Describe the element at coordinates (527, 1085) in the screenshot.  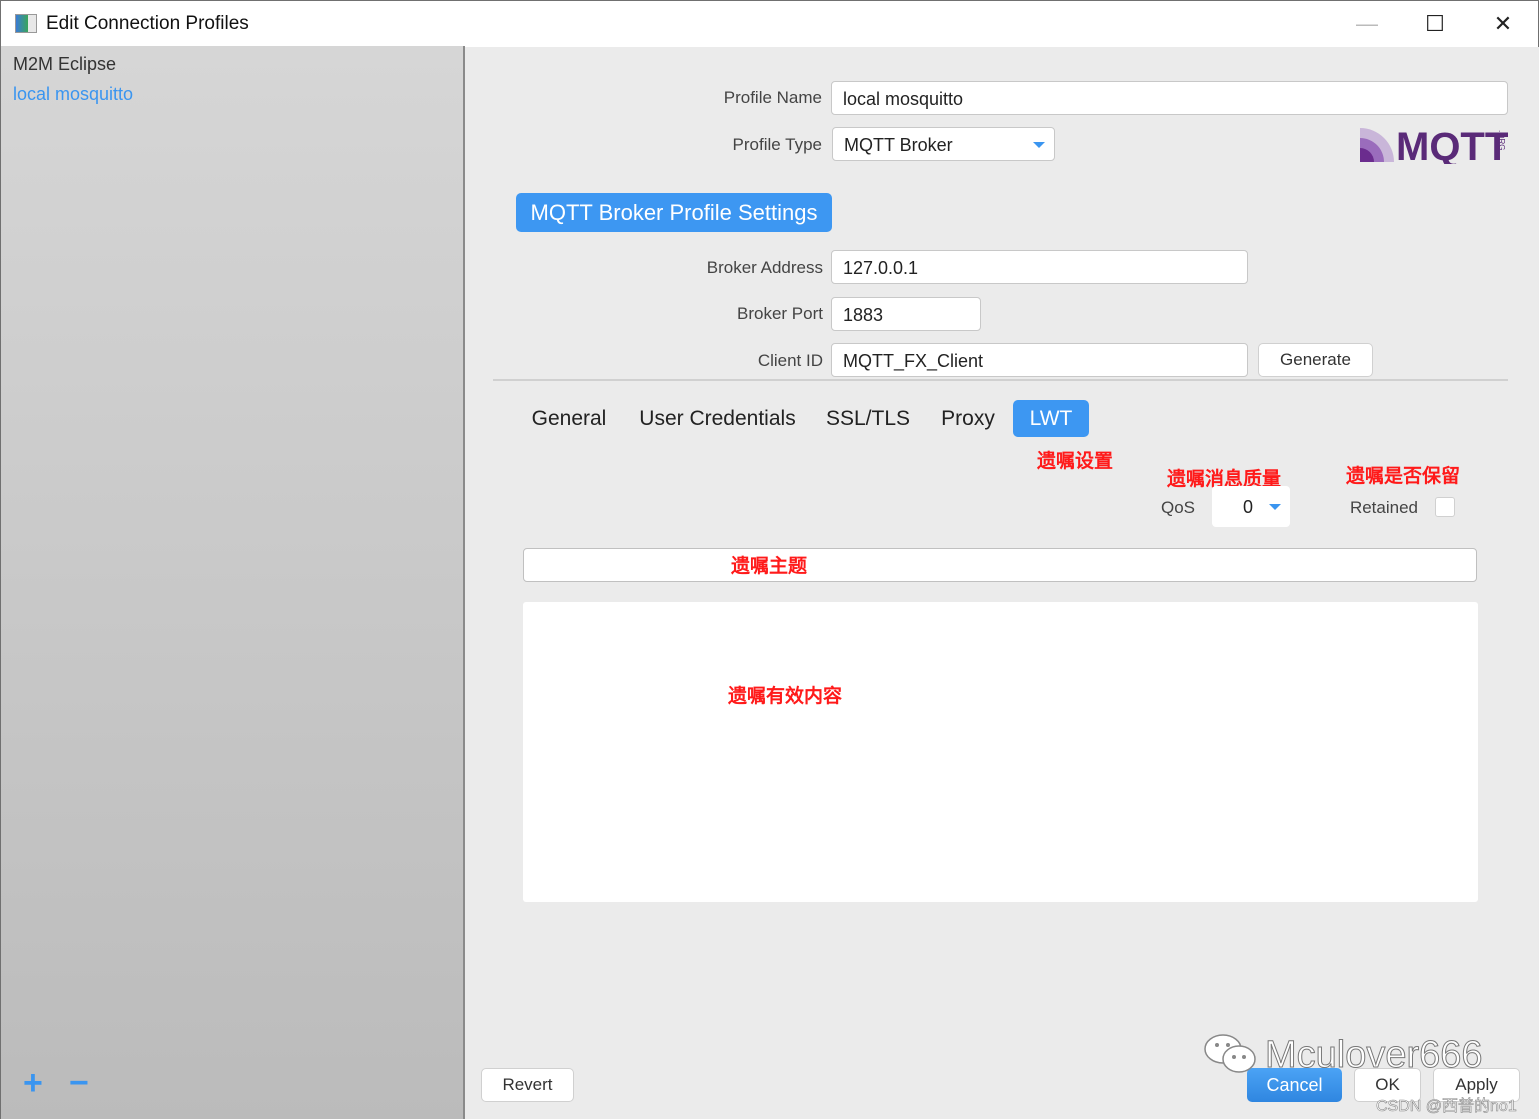
I see `revert-button: Revert` at that location.